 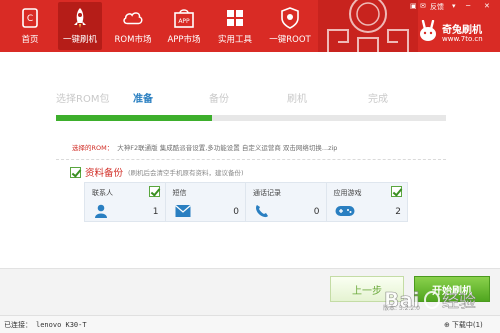 What do you see at coordinates (462, 39) in the screenshot?
I see `brand-url: www.7to.cn` at bounding box center [462, 39].